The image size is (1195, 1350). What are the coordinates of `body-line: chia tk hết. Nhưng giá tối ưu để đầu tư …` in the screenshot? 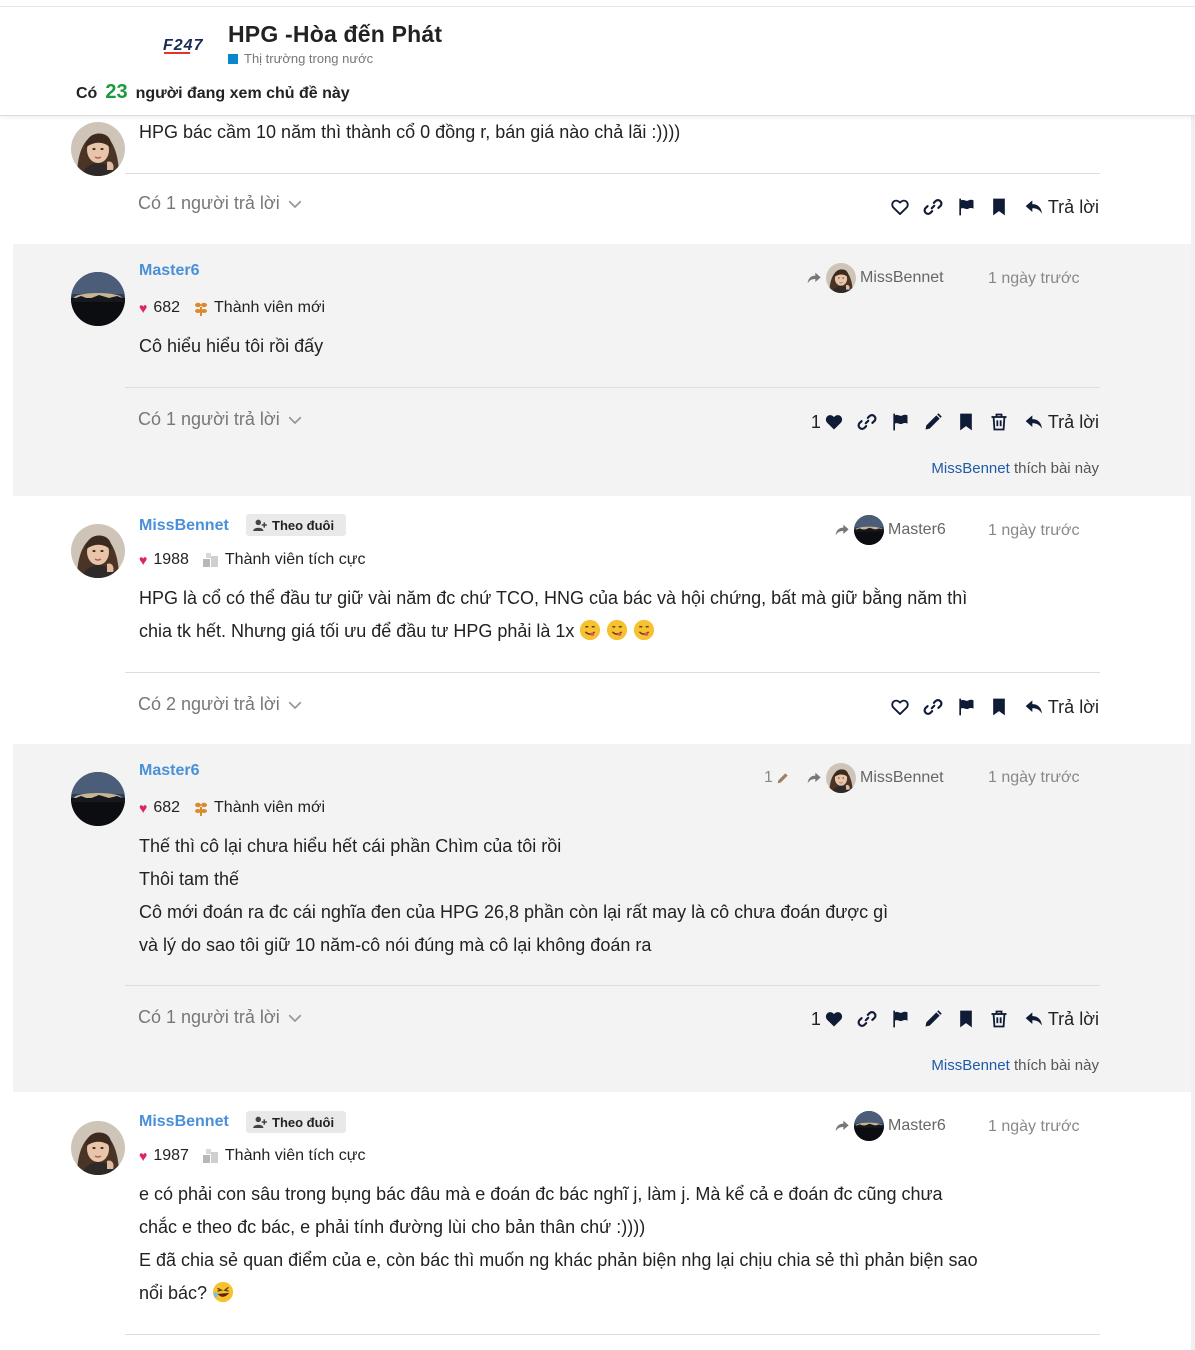 It's located at (357, 631).